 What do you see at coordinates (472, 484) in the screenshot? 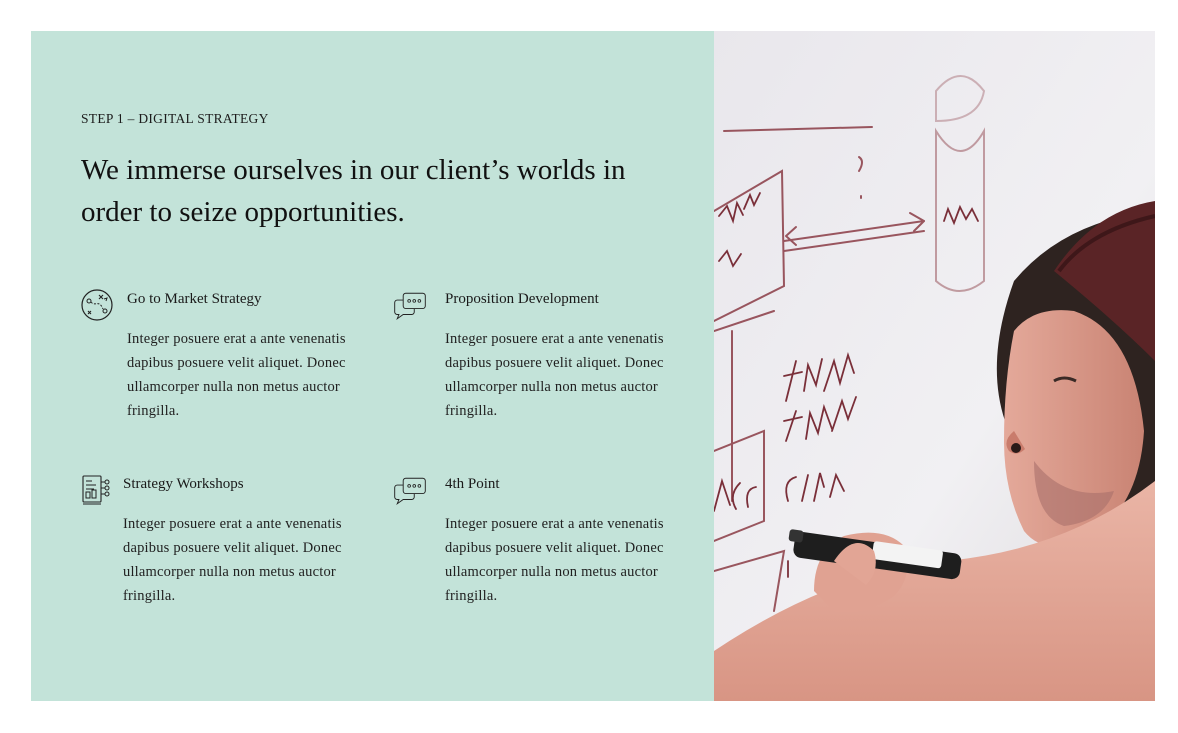
I see `feature-title: 4th Point` at bounding box center [472, 484].